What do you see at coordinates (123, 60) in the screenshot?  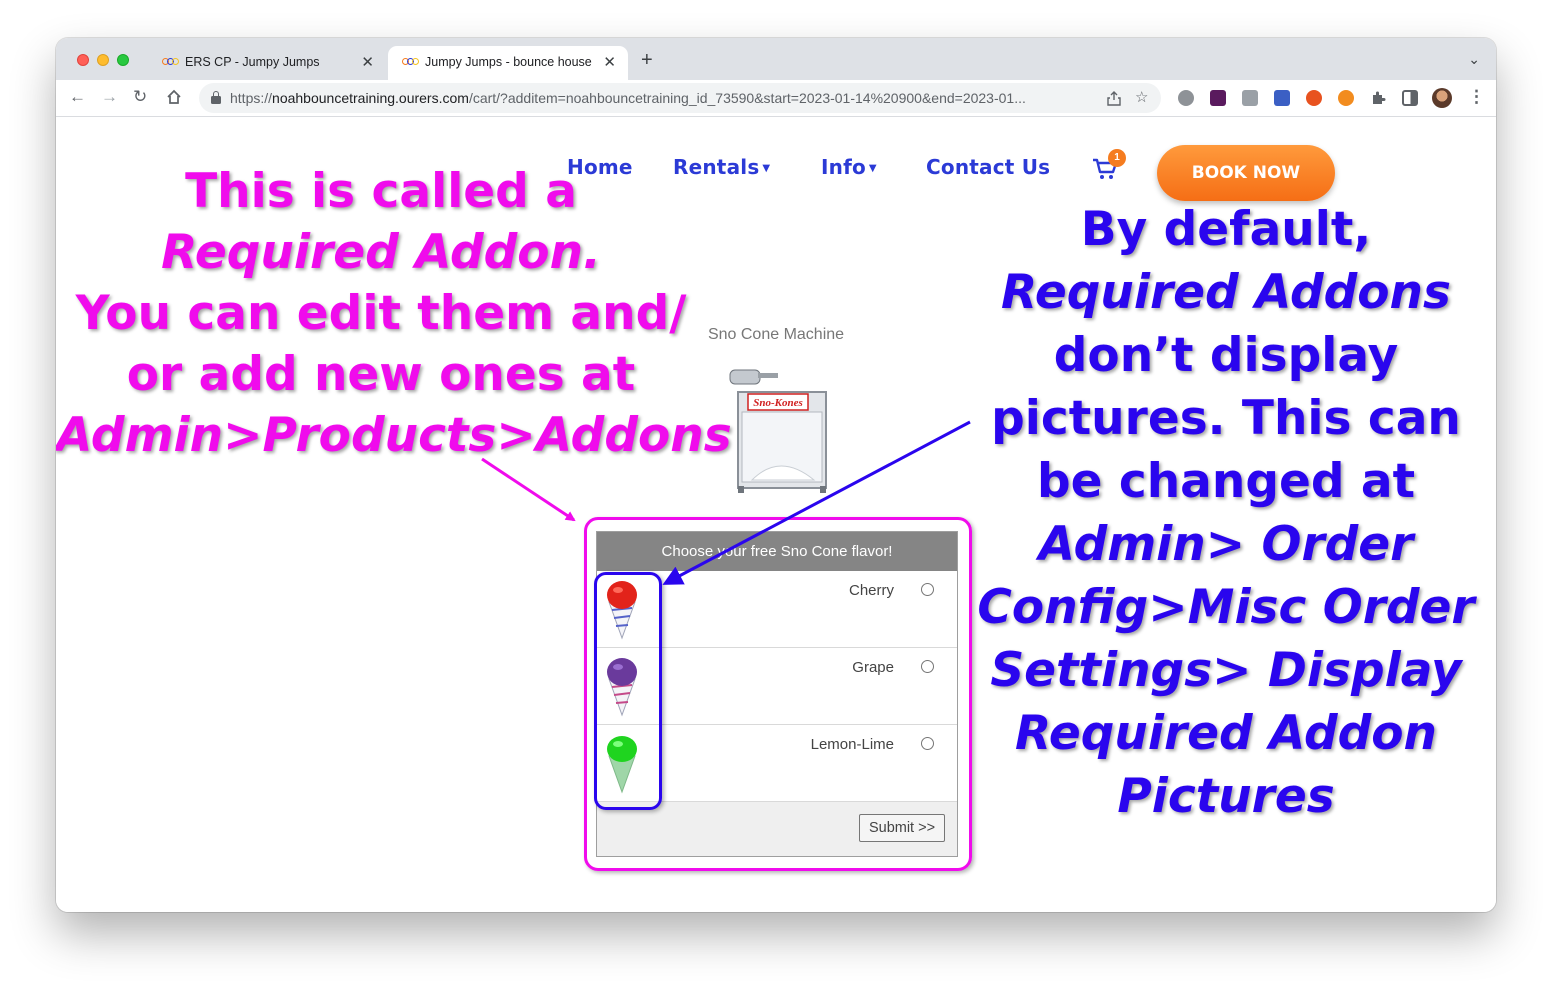 I see `maximize-window-button` at bounding box center [123, 60].